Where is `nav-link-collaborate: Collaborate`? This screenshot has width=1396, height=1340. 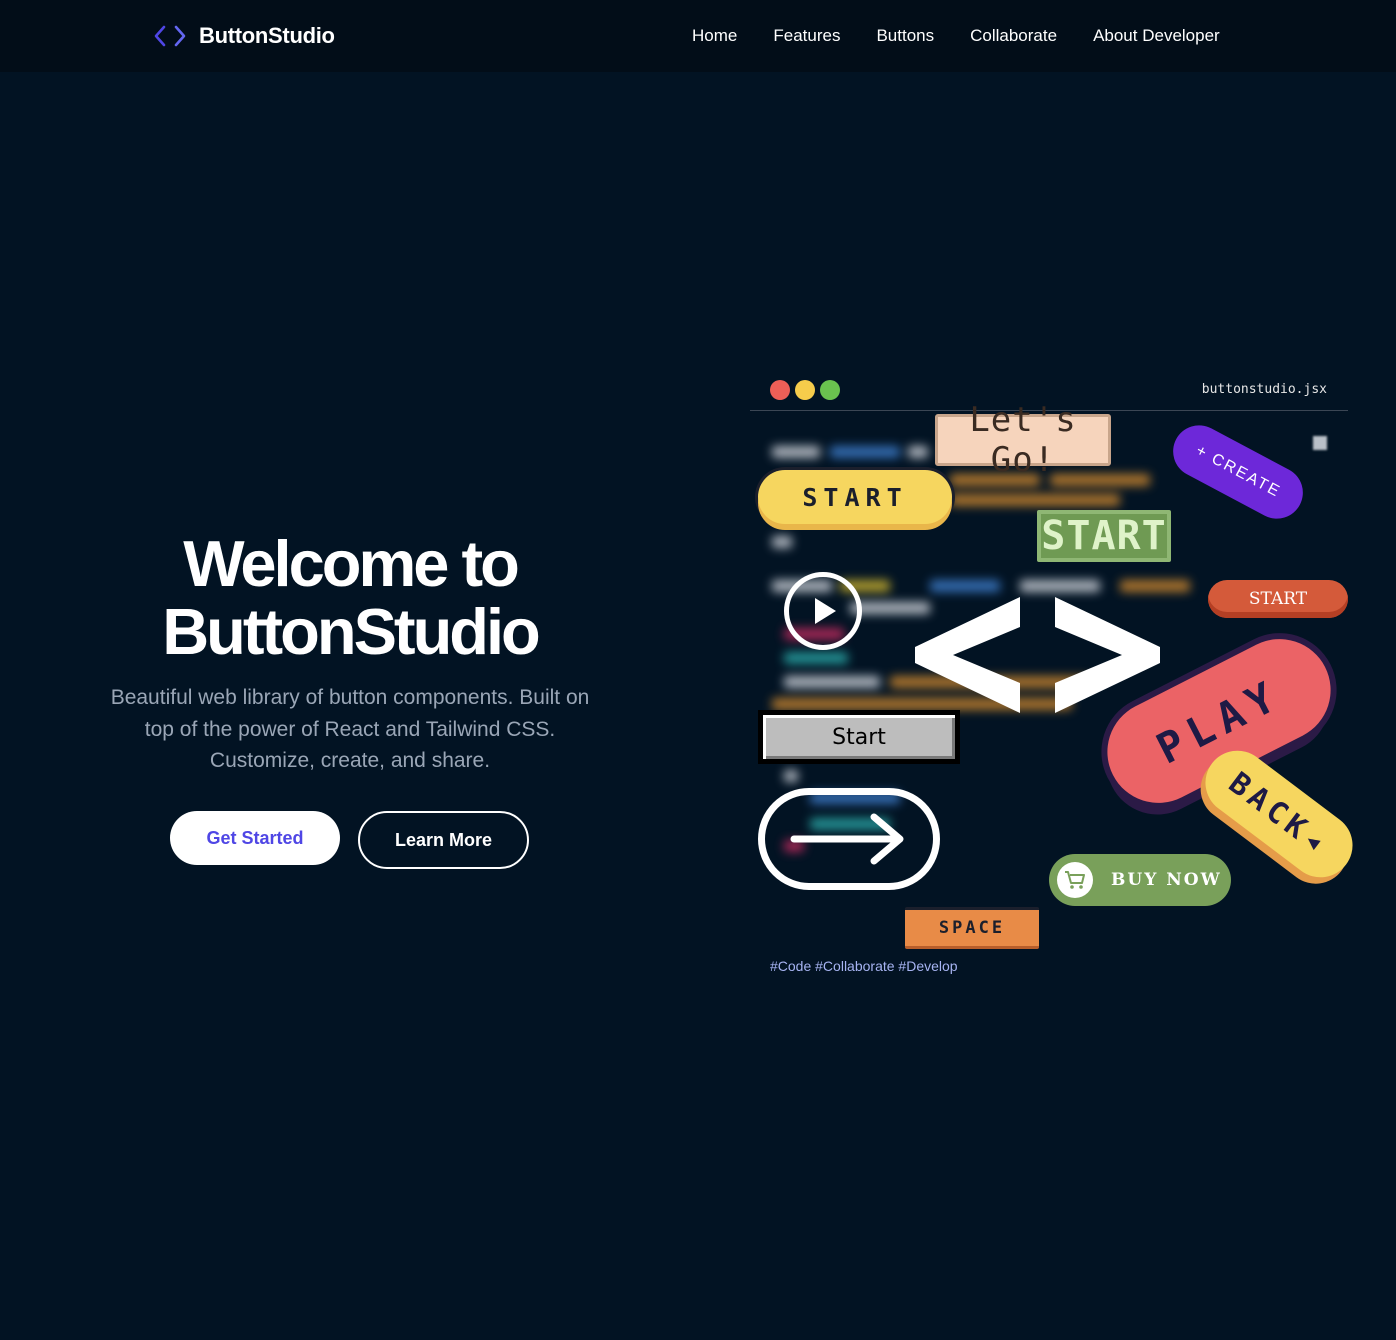
nav-link-collaborate: Collaborate is located at coordinates (1013, 36).